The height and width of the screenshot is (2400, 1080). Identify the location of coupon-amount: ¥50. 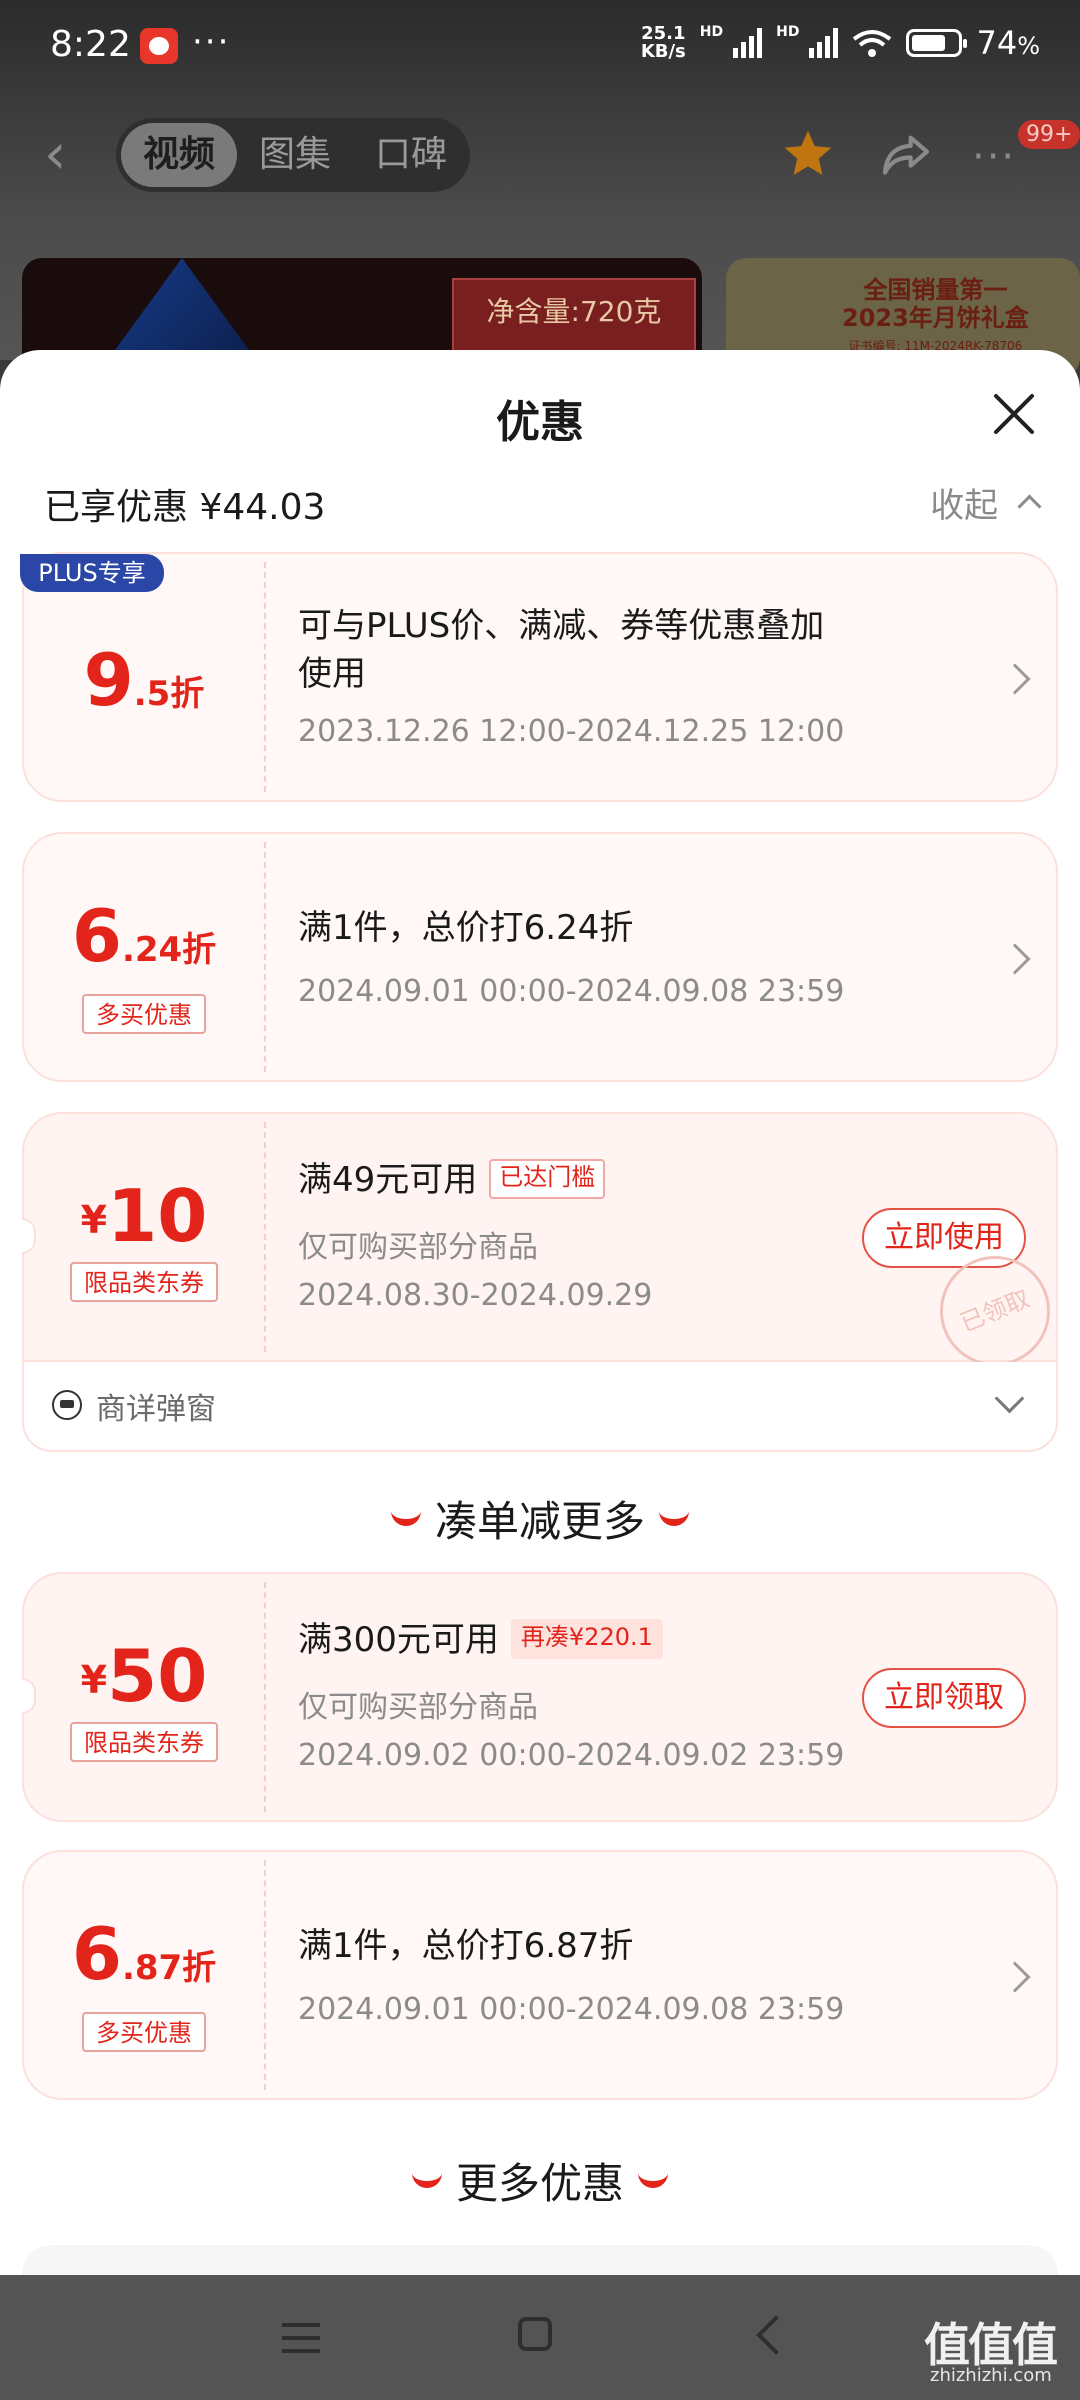
(144, 1676).